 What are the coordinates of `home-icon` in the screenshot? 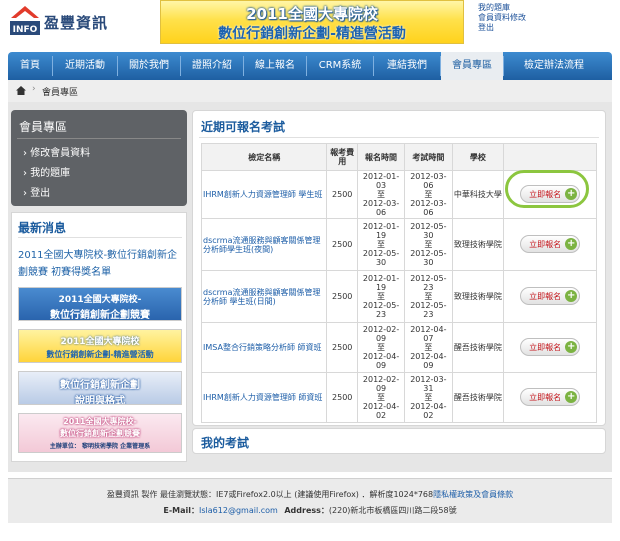 It's located at (21, 90).